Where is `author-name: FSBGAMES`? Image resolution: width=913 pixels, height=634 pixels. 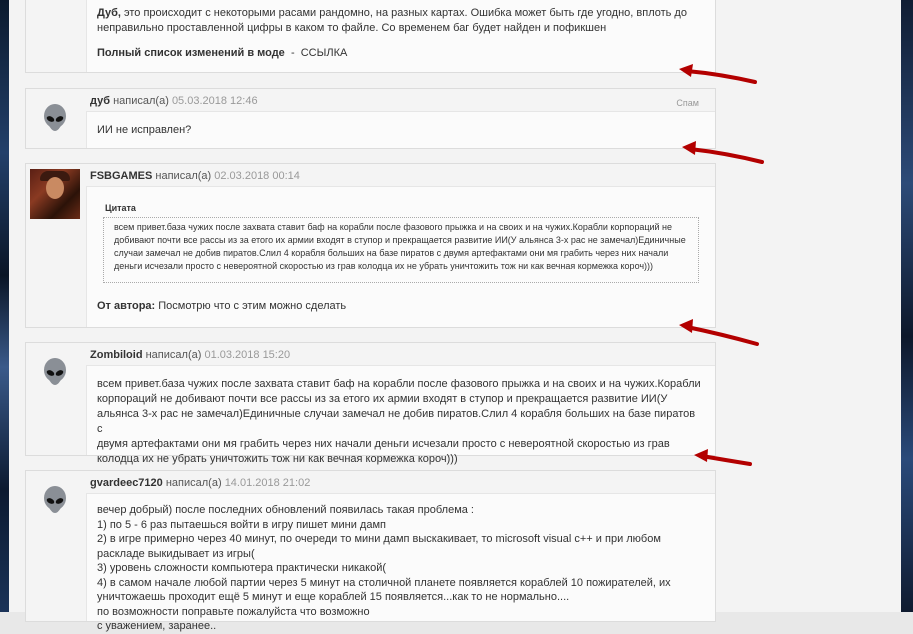
author-name: FSBGAMES is located at coordinates (121, 176).